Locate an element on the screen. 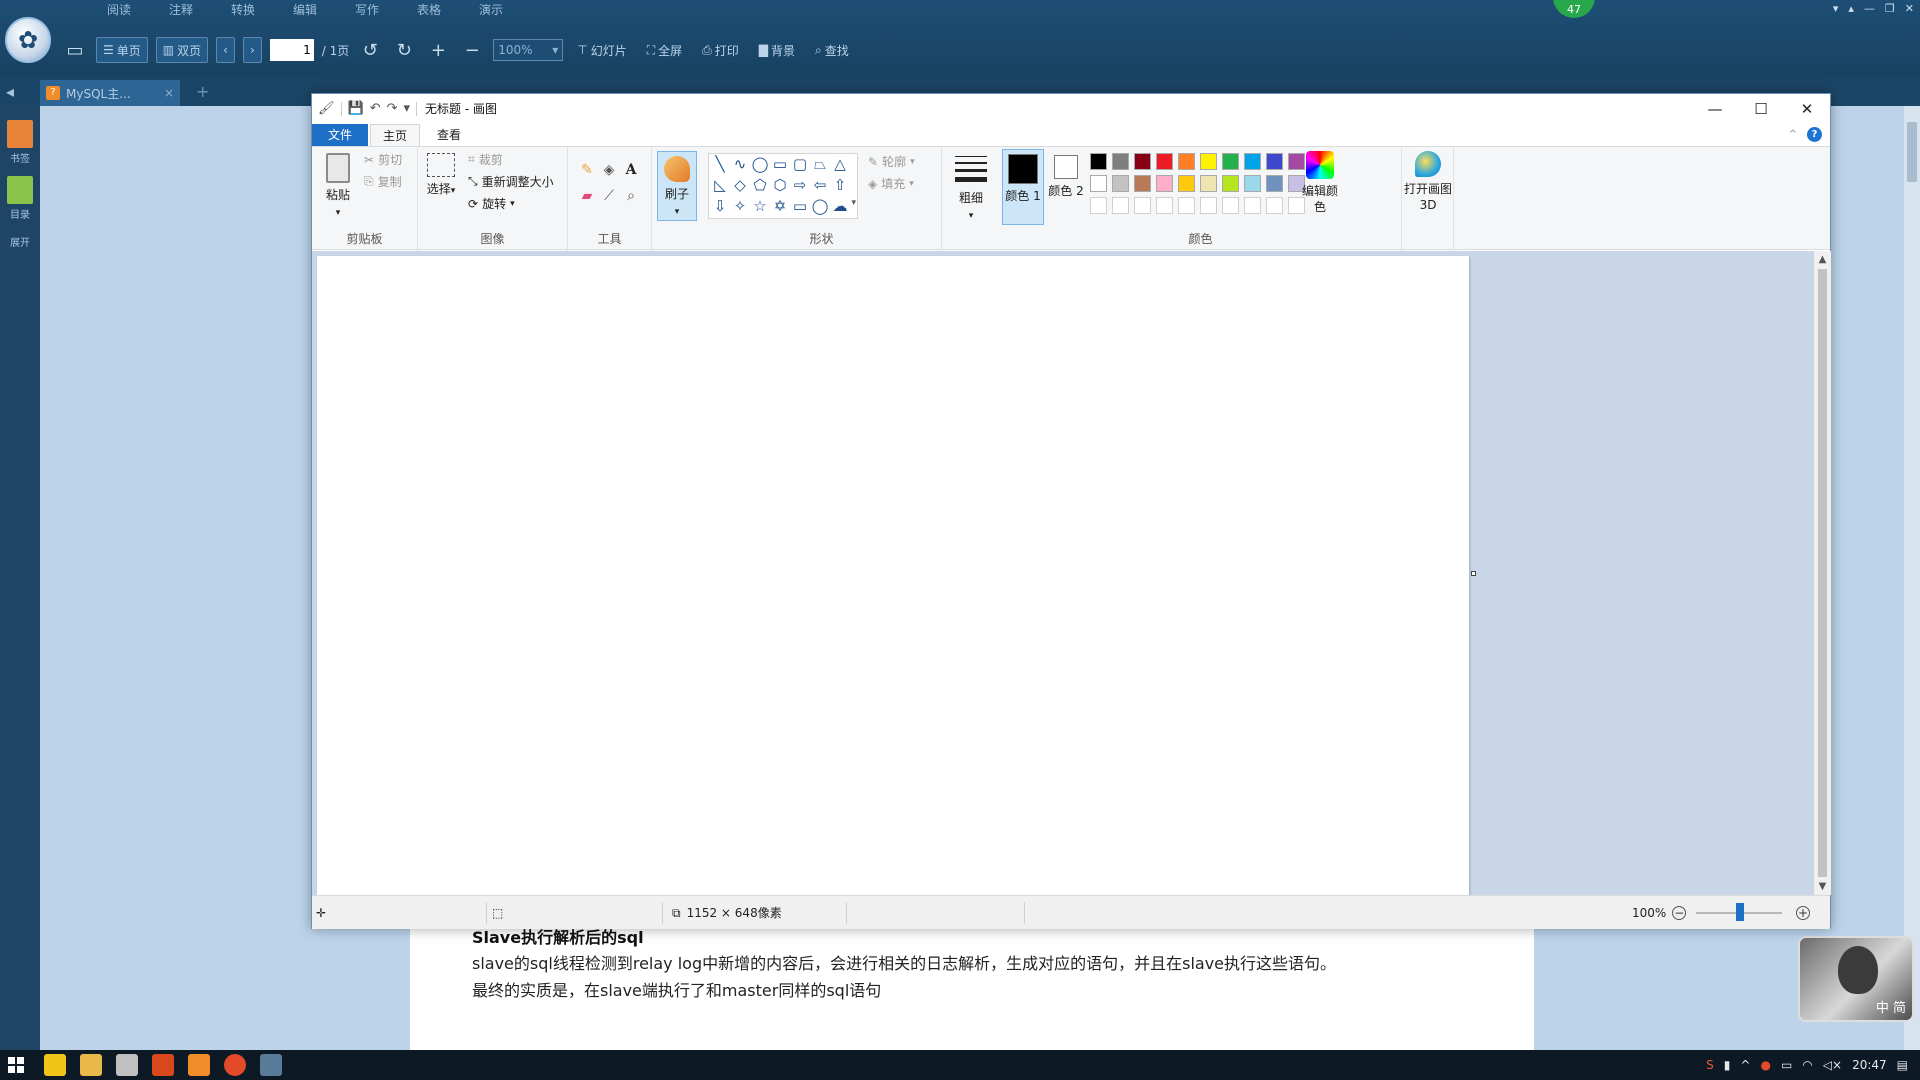 The image size is (1920, 1080). minimize-button: — is located at coordinates (1715, 109).